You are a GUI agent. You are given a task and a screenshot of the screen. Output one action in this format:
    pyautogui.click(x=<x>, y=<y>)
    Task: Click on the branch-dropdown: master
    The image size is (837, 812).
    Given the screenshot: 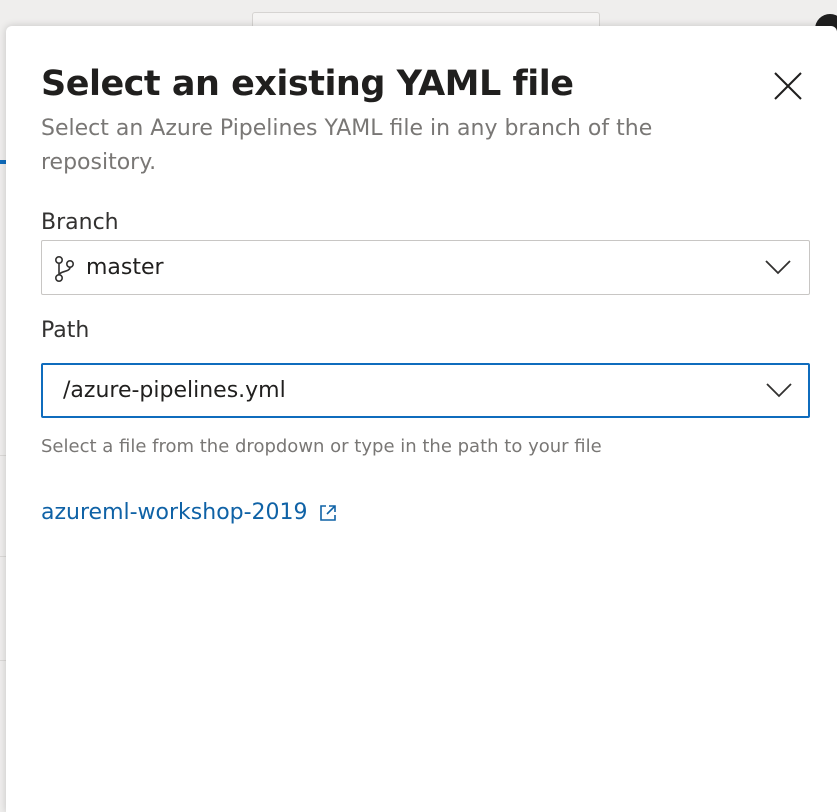 What is the action you would take?
    pyautogui.click(x=425, y=267)
    